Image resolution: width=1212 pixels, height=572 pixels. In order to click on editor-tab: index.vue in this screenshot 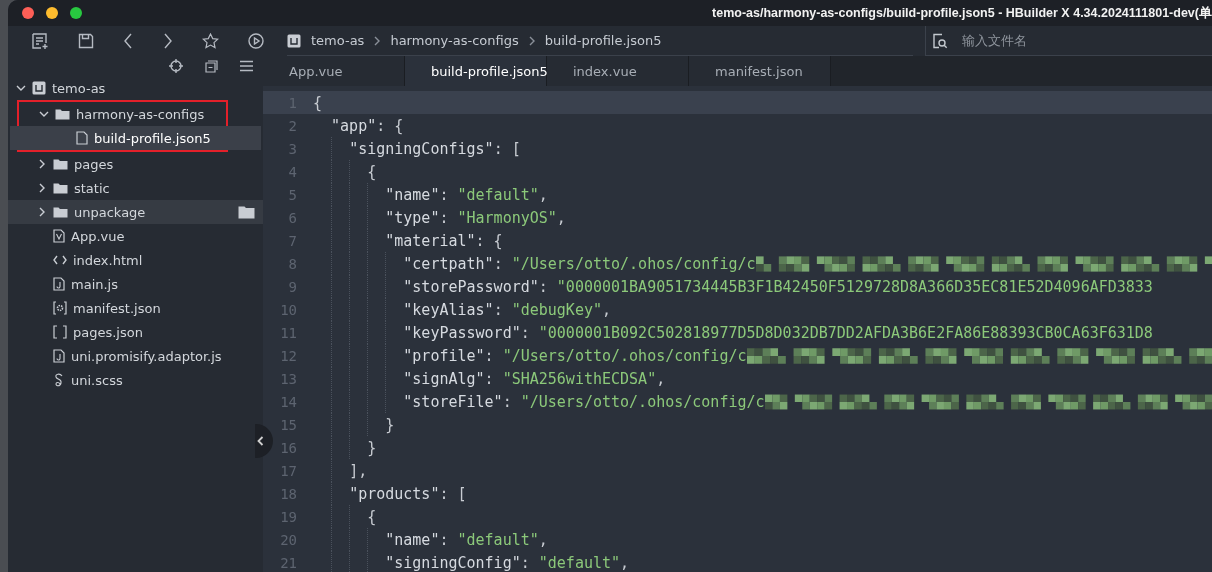, I will do `click(618, 71)`.